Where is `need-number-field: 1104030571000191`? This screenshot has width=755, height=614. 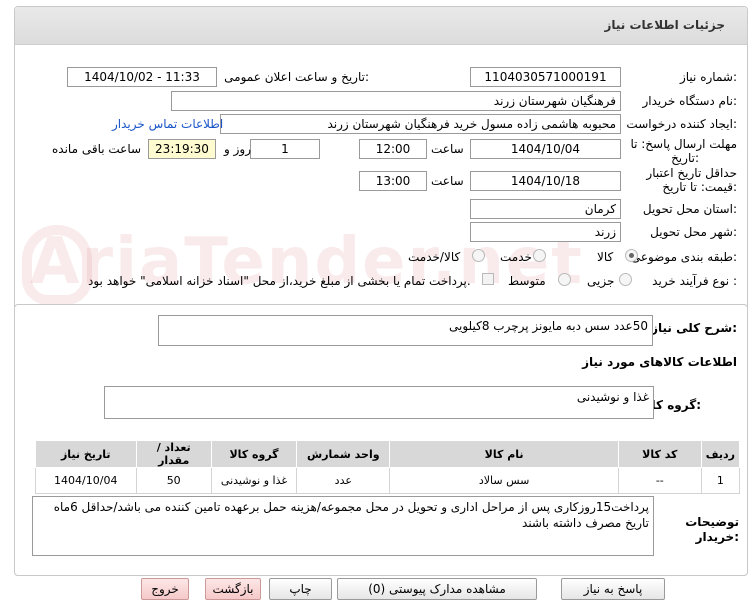
need-number-field: 1104030571000191 is located at coordinates (545, 77).